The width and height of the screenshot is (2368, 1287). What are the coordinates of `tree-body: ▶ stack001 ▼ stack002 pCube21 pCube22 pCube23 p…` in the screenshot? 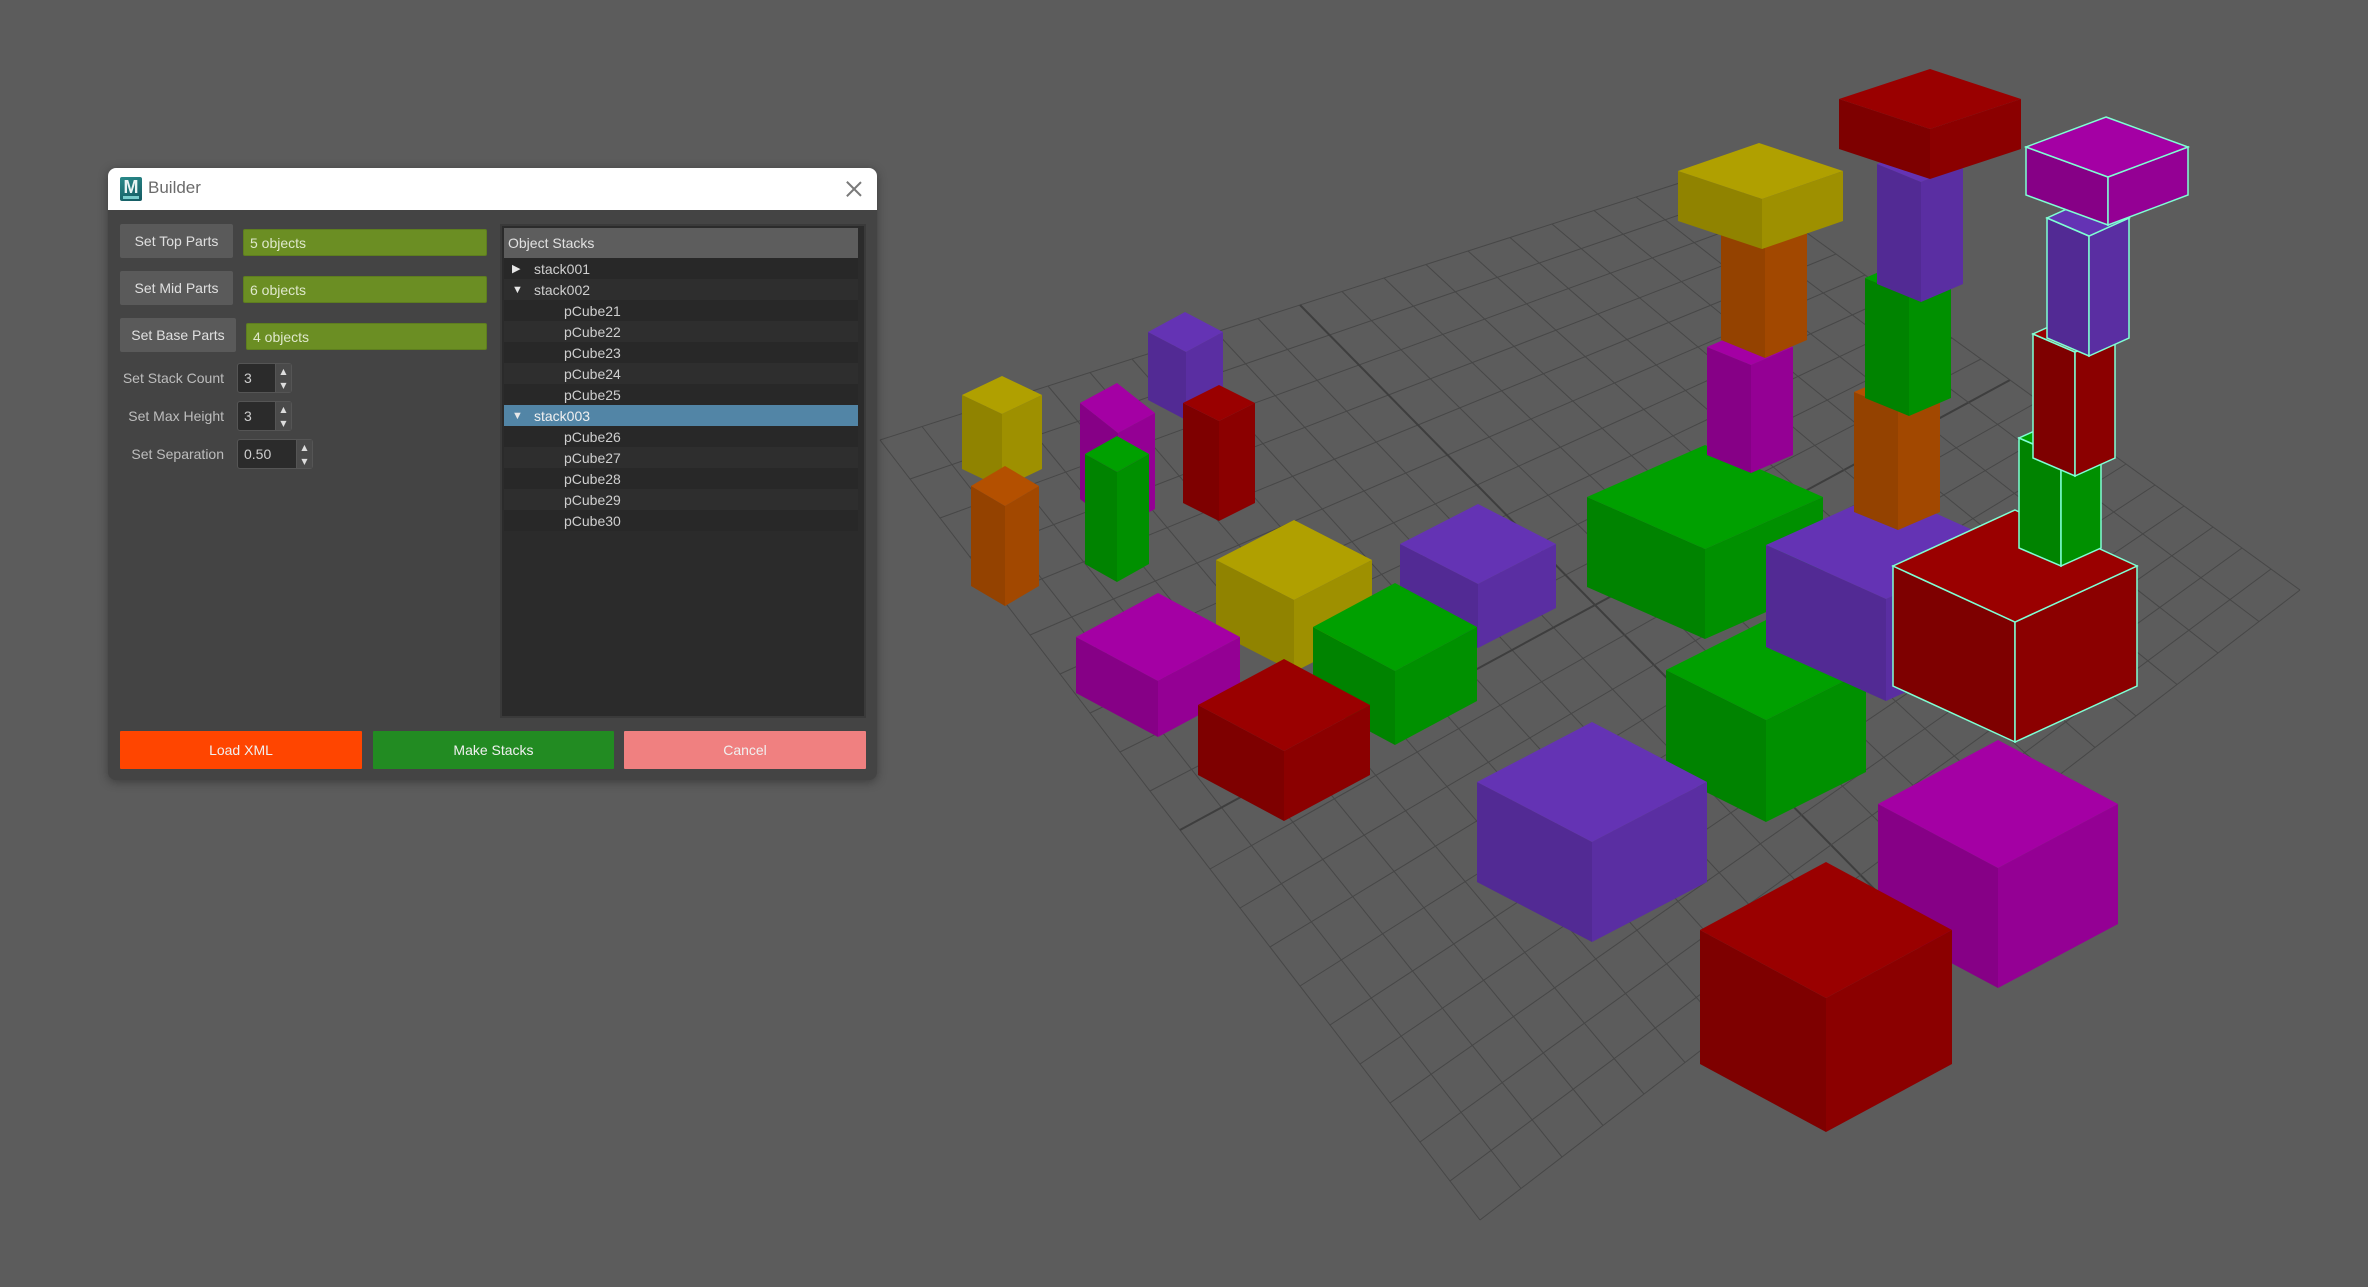 It's located at (681, 394).